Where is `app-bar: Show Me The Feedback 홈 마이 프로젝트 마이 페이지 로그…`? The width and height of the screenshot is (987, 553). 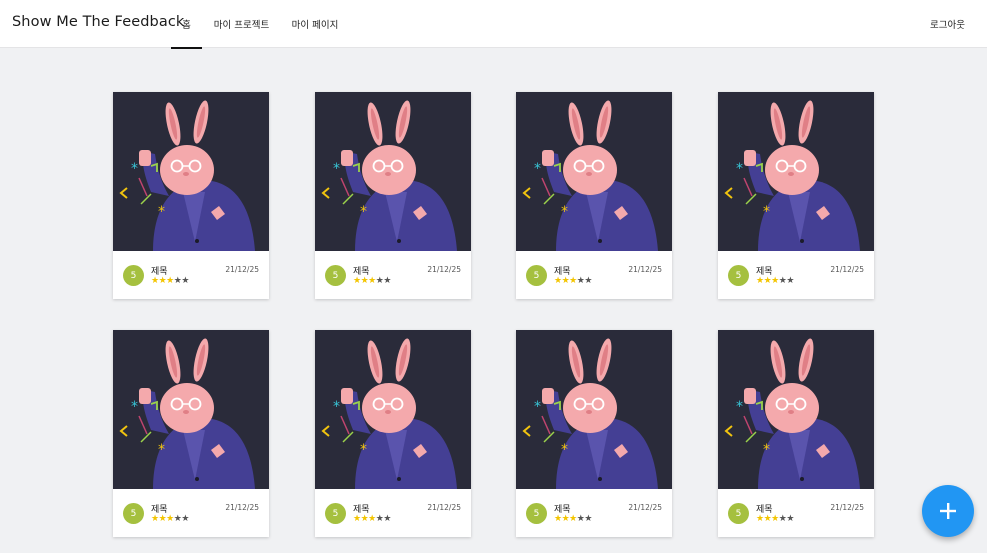 app-bar: Show Me The Feedback 홈 마이 프로젝트 마이 페이지 로그… is located at coordinates (493, 24).